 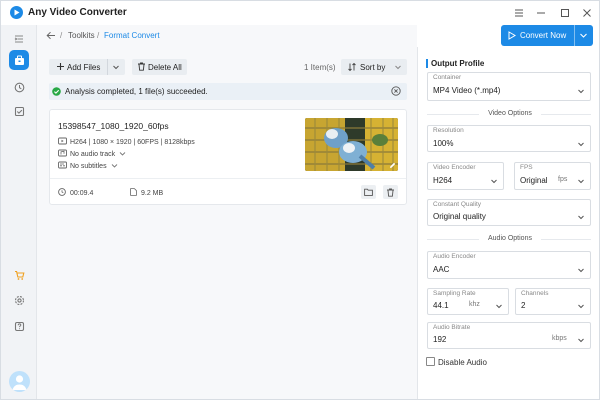 What do you see at coordinates (19, 60) in the screenshot?
I see `toolkits-nav-icon` at bounding box center [19, 60].